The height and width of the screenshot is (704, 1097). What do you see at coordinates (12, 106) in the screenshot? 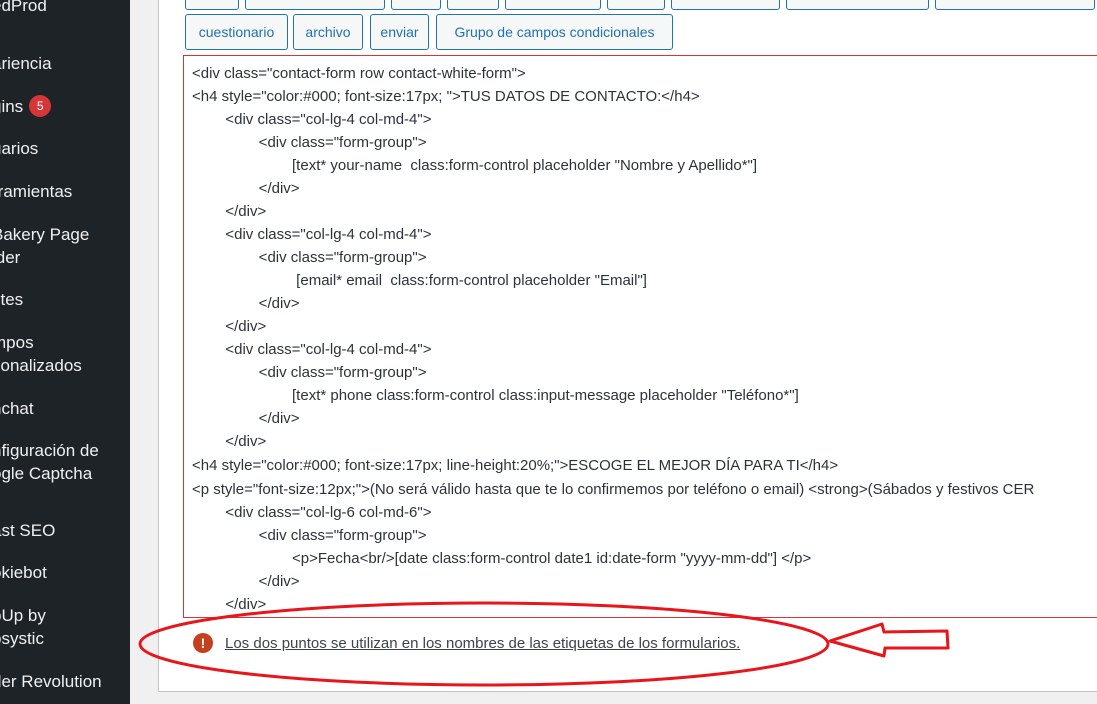
I see `sidebar-item-label: gins` at bounding box center [12, 106].